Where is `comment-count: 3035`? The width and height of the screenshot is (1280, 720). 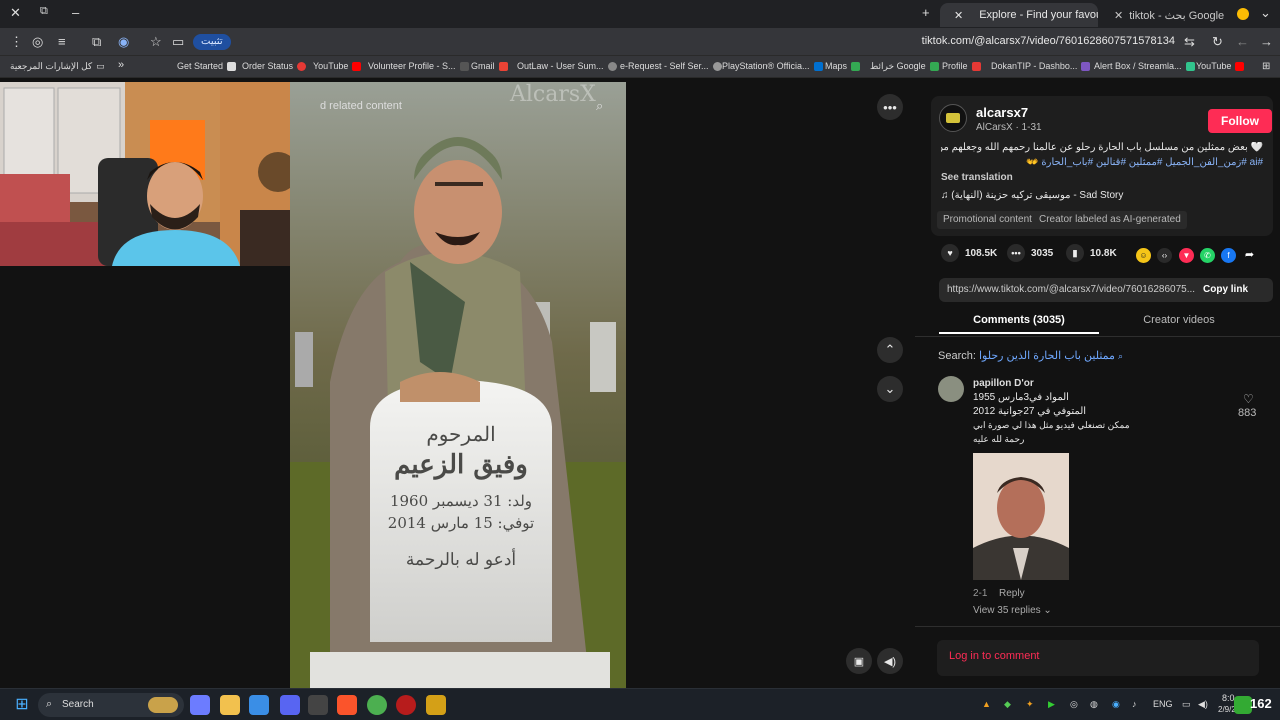
comment-count: 3035 is located at coordinates (1042, 253).